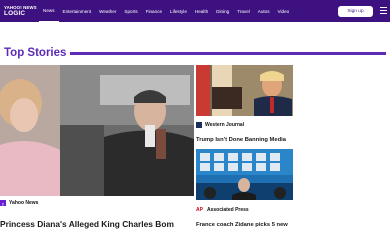  Describe the element at coordinates (241, 140) in the screenshot. I see `card-1-headline: Trump Isn't Done Banning Media` at that location.